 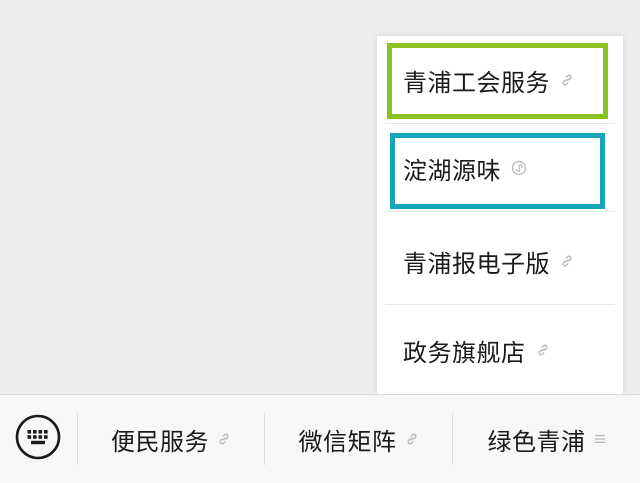 I want to click on submenu-item-qingpu-e-newspaper: 青浦报电子版, so click(x=500, y=261).